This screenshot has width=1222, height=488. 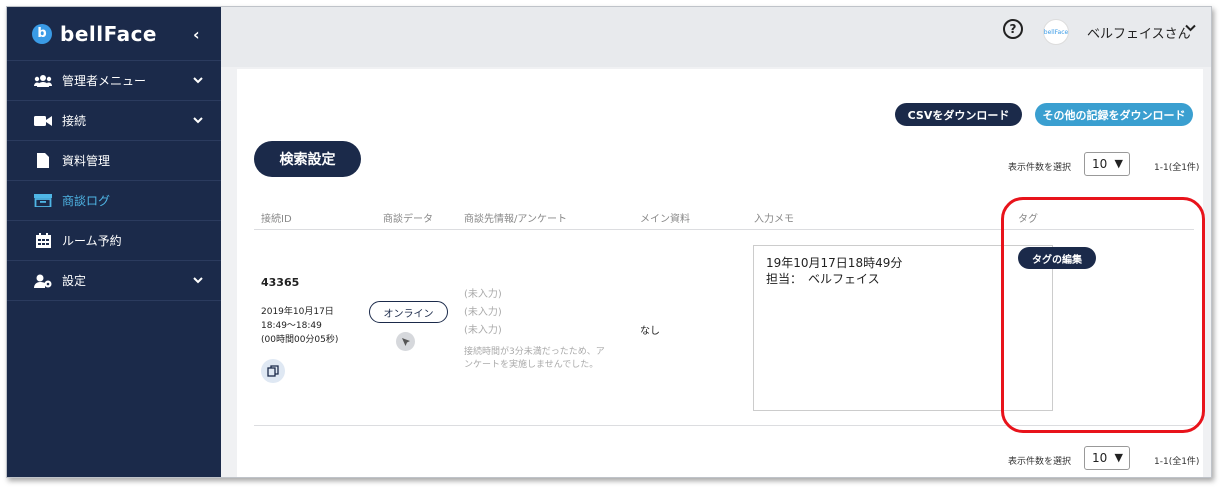 What do you see at coordinates (114, 161) in the screenshot?
I see `sidebar-item-materials: 資料管理` at bounding box center [114, 161].